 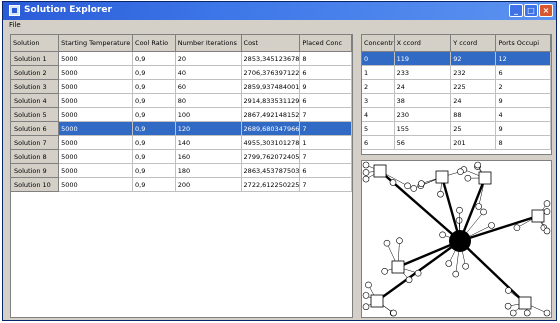 I want to click on x-coord-cell: 24, so click(x=423, y=86).